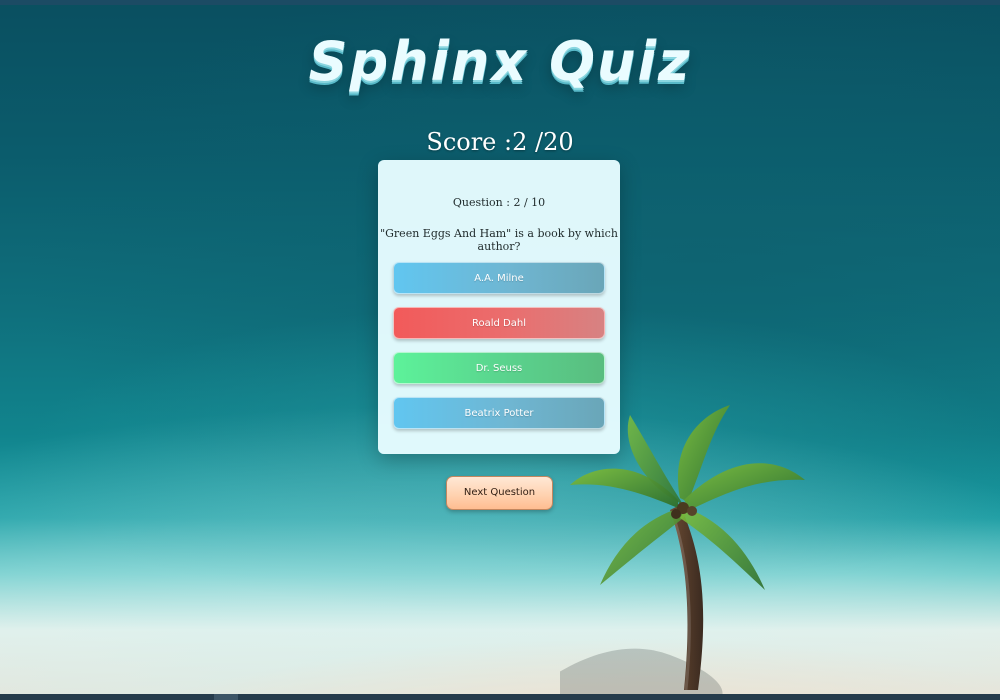 Image resolution: width=1000 pixels, height=700 pixels. I want to click on score-display: Score :2 /20, so click(500, 142).